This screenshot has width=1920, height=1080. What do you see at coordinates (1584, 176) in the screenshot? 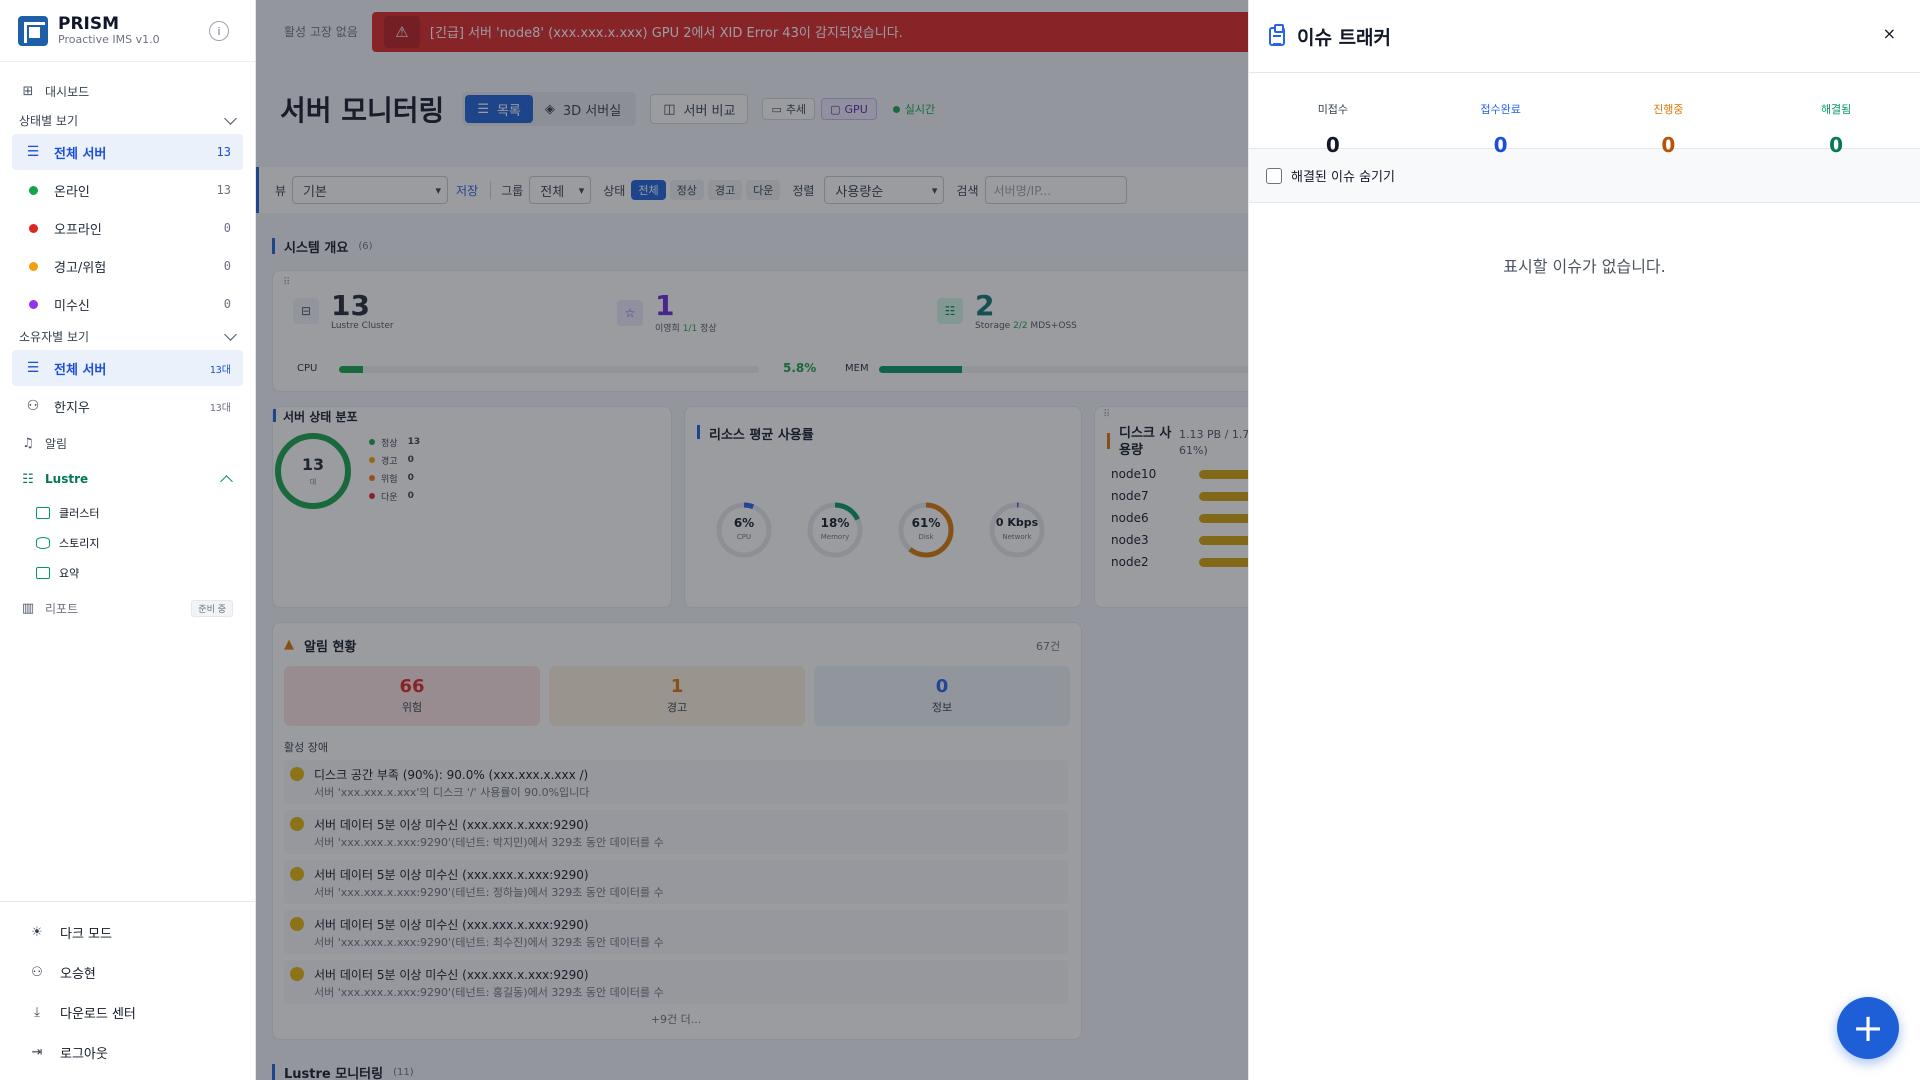
I see `hide-resolved-row: 해결된 이슈 숨기기` at bounding box center [1584, 176].